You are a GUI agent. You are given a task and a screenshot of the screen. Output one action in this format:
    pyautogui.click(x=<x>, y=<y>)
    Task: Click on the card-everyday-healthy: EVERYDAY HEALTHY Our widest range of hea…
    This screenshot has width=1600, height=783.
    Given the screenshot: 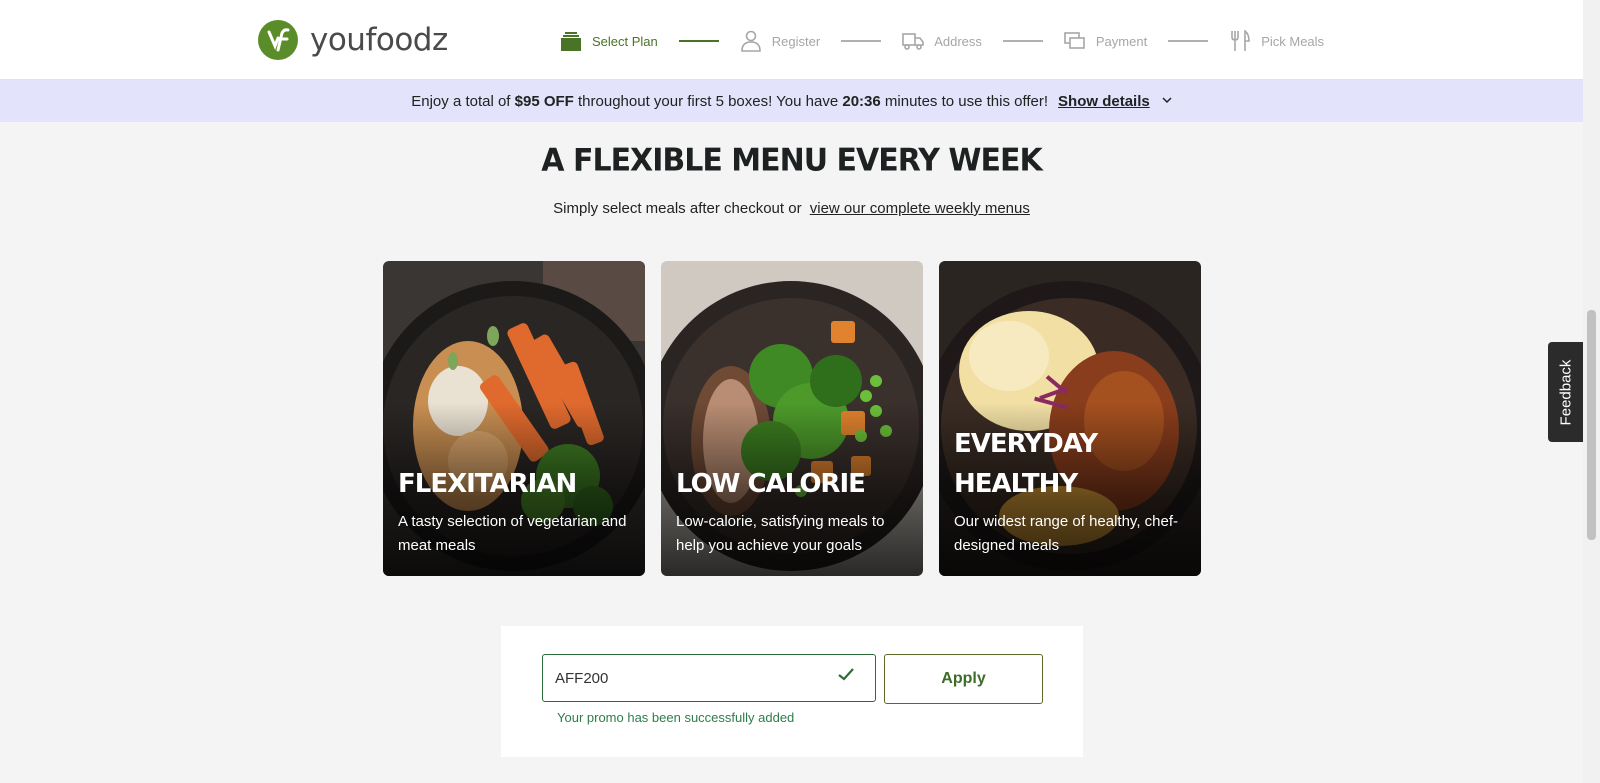 What is the action you would take?
    pyautogui.click(x=1070, y=418)
    